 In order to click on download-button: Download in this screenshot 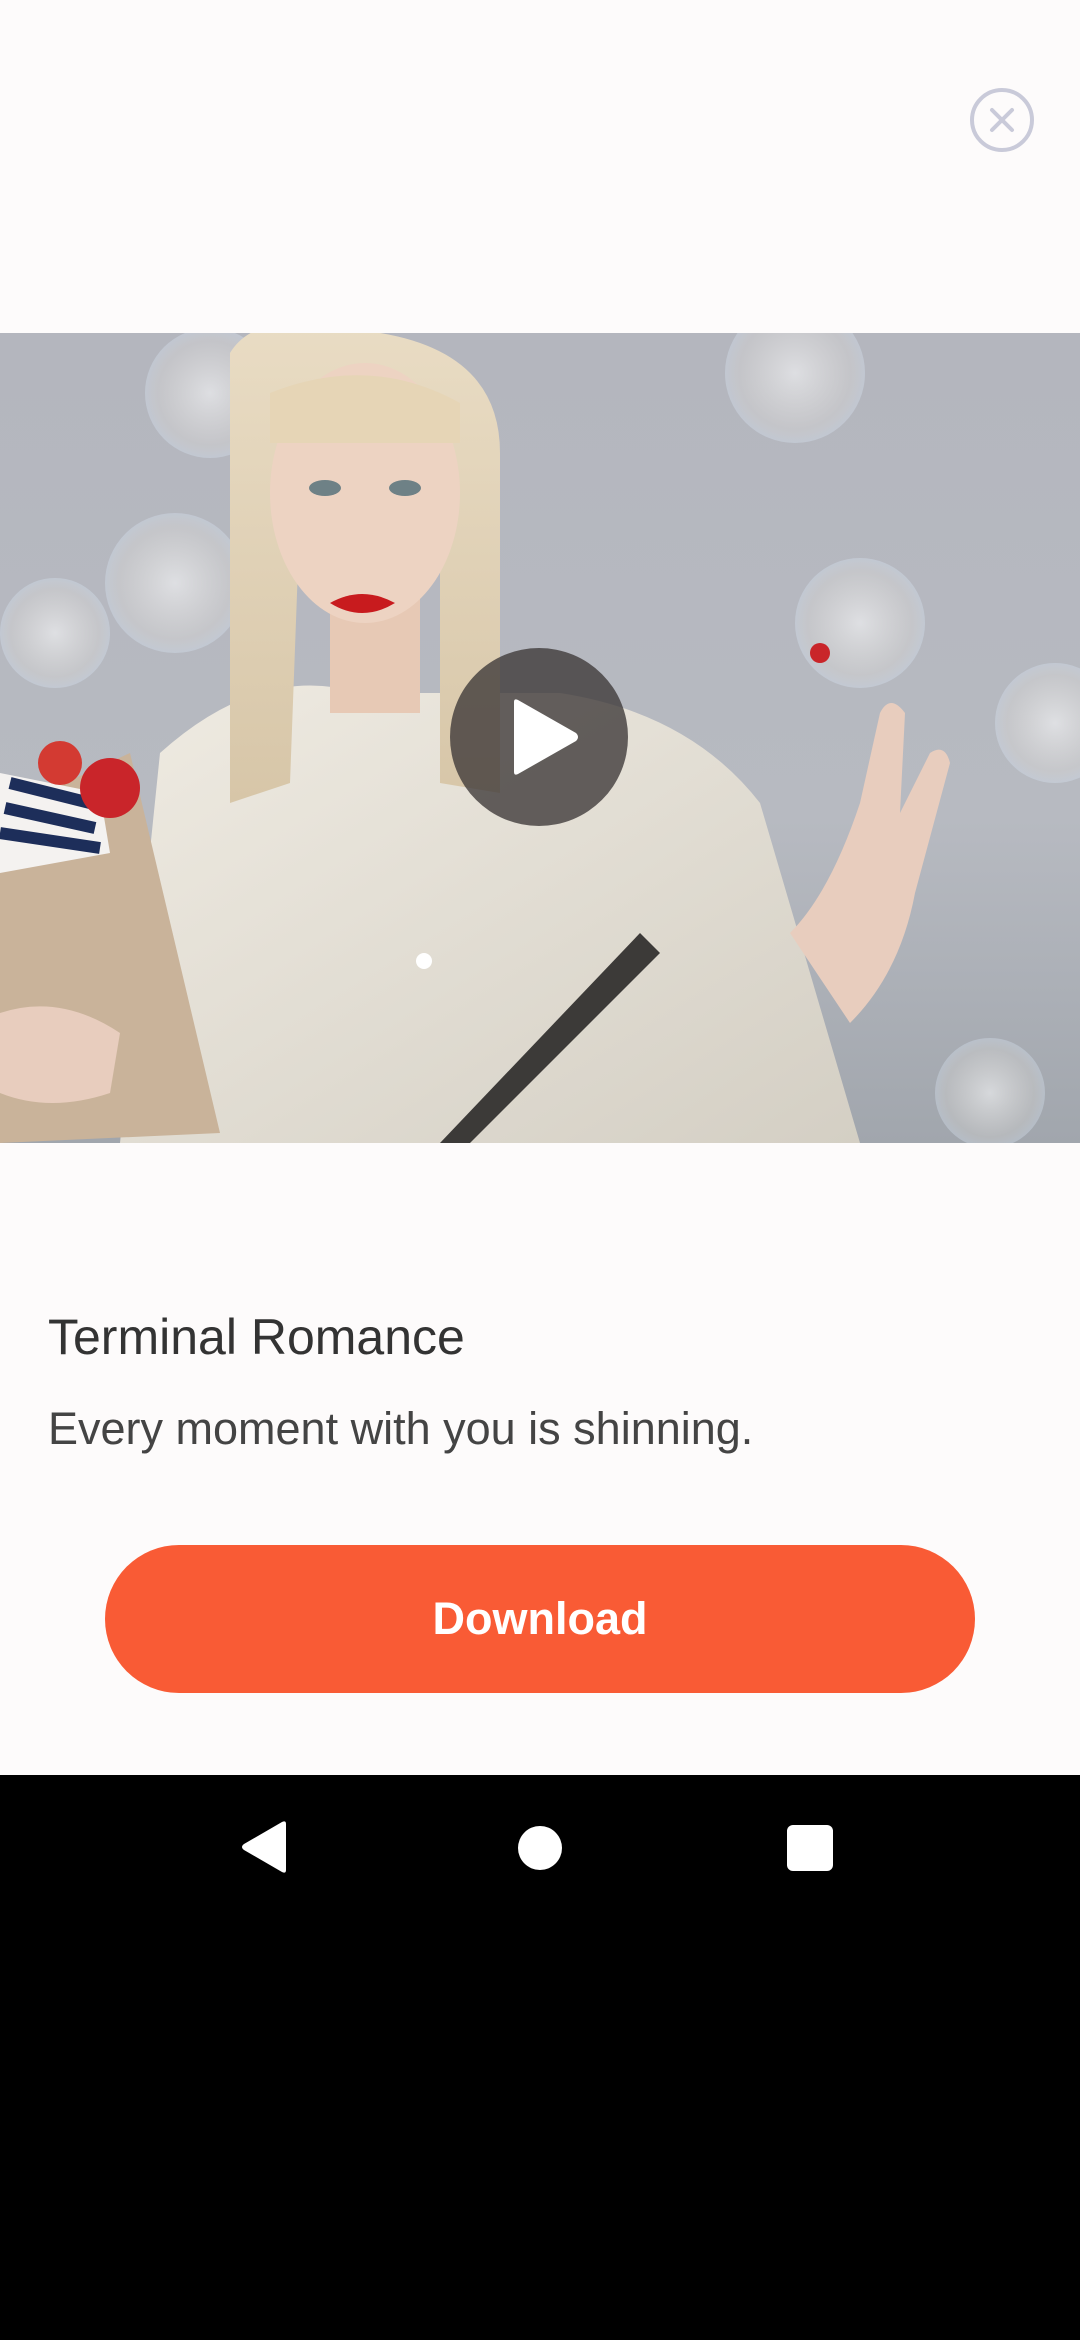, I will do `click(540, 1619)`.